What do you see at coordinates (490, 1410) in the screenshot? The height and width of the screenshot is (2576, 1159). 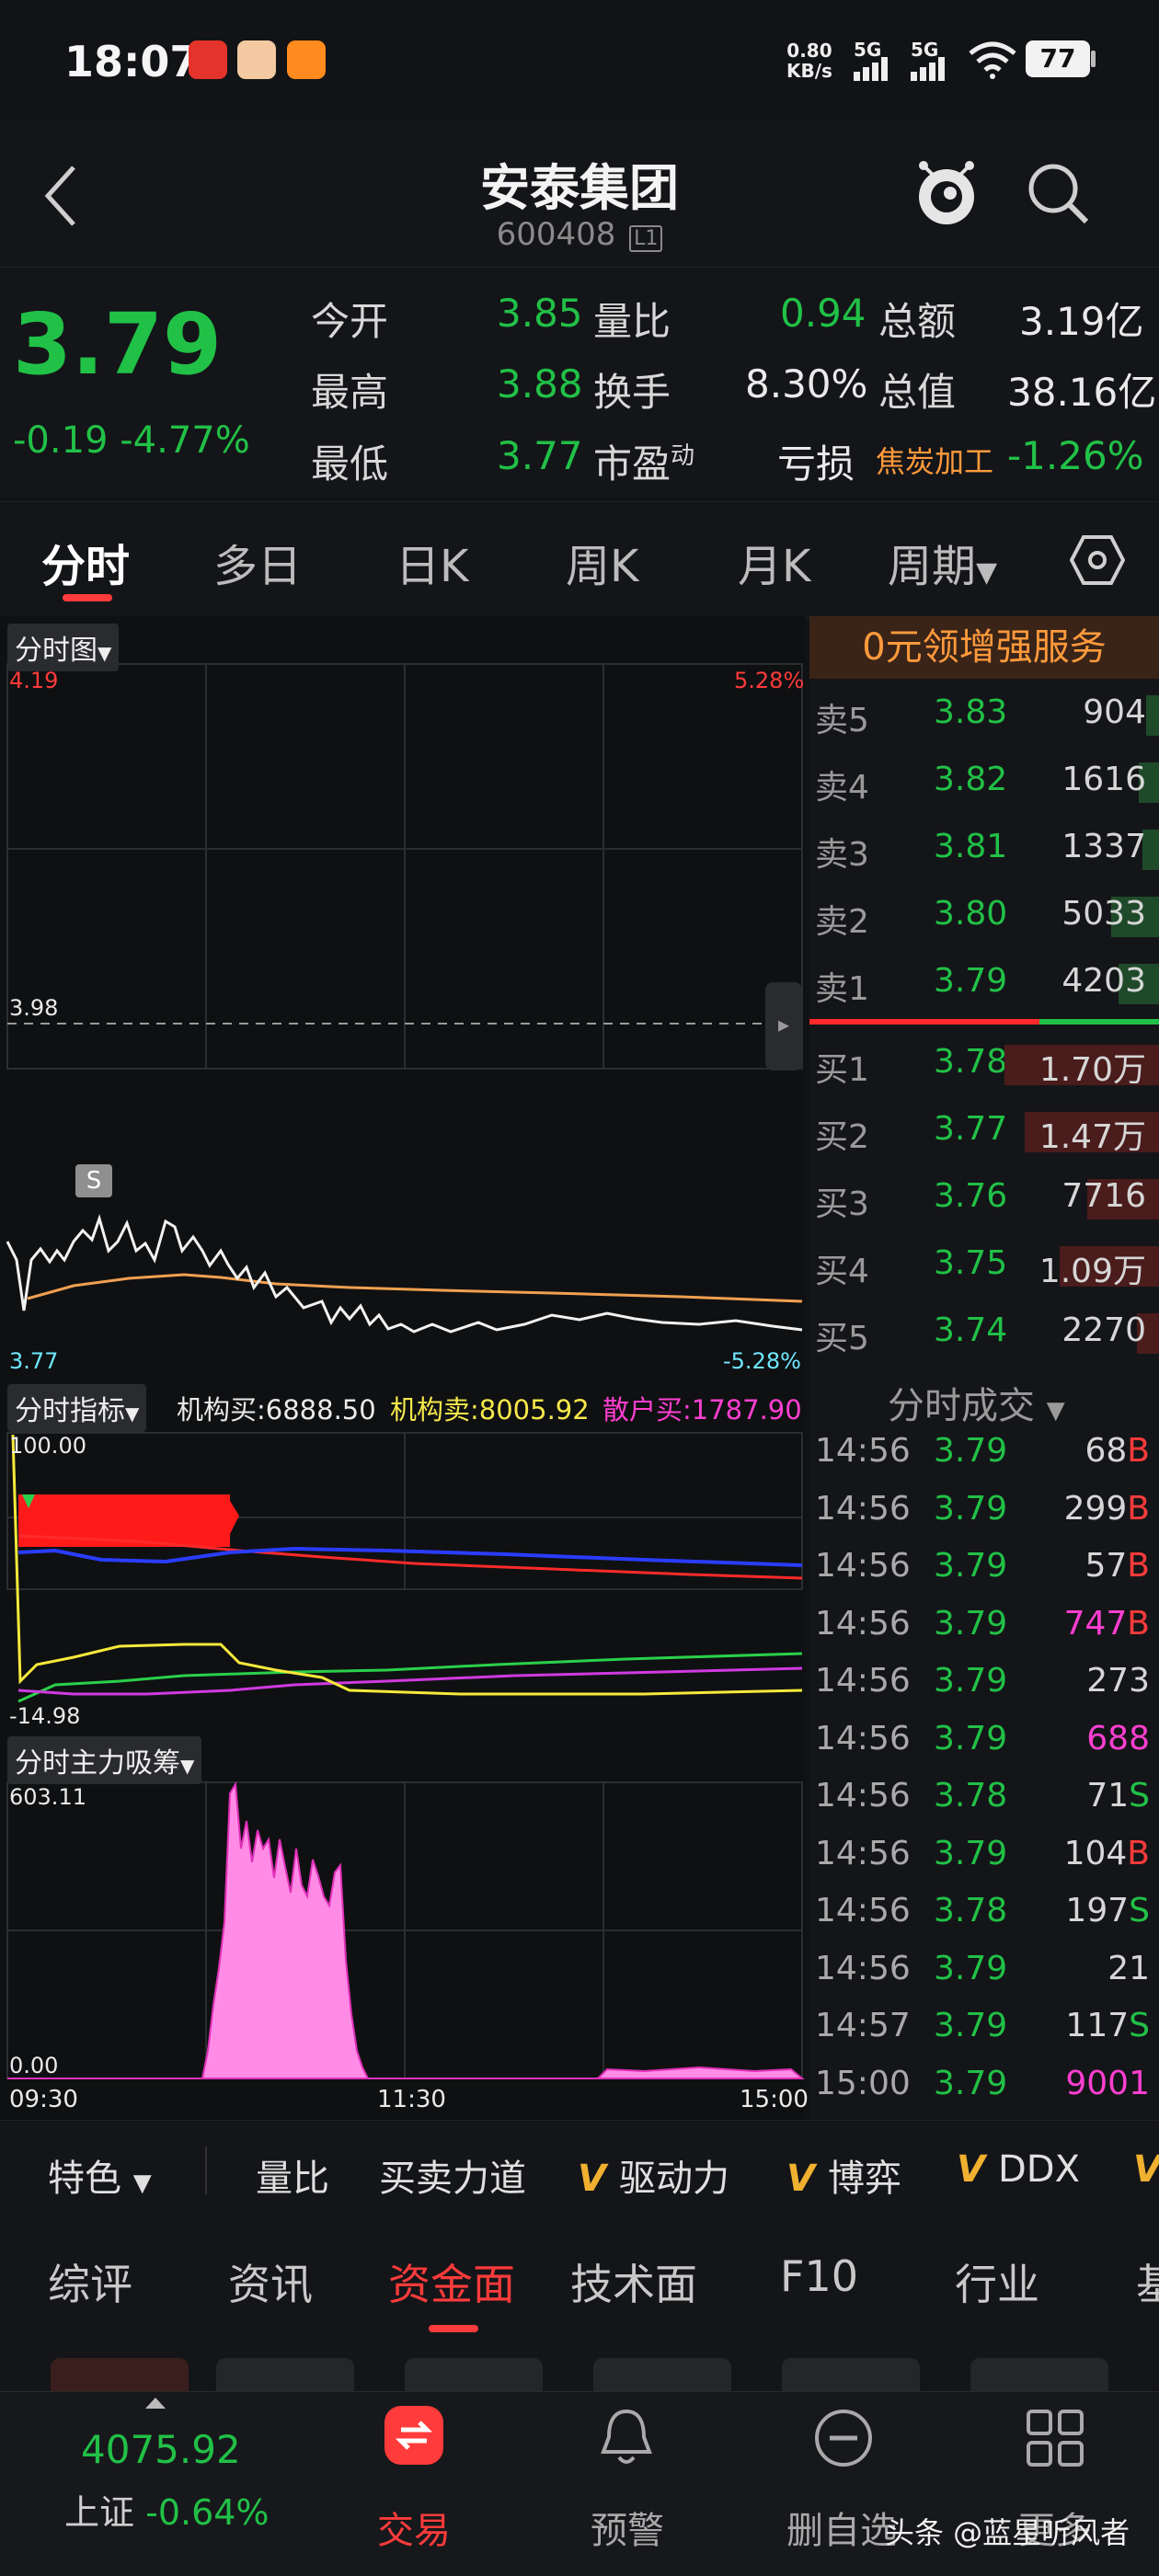 I see `ind-institution-sell: 机构卖:8005.92` at bounding box center [490, 1410].